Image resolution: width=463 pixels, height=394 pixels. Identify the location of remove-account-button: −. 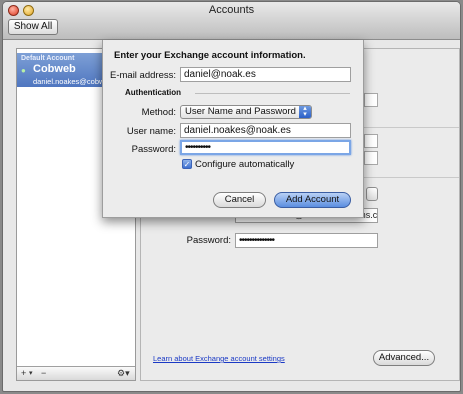
(43, 373).